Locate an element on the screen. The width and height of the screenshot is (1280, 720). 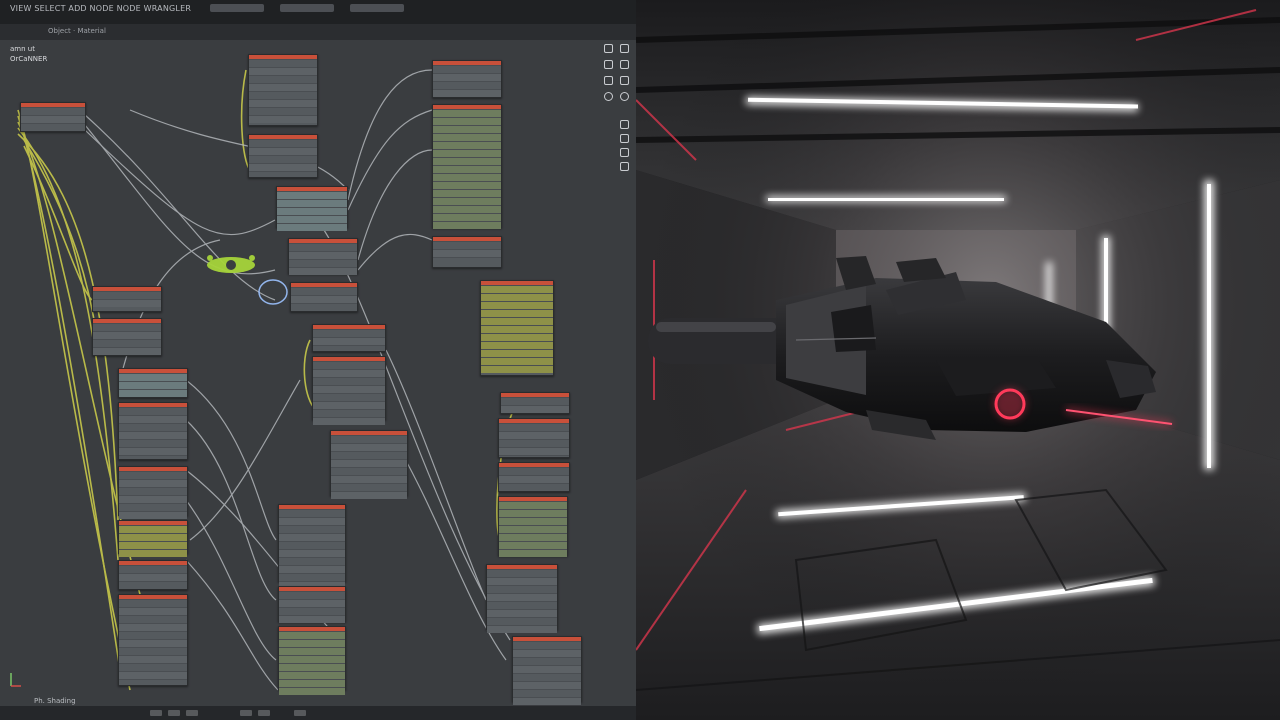
view-icon is located at coordinates (608, 48).